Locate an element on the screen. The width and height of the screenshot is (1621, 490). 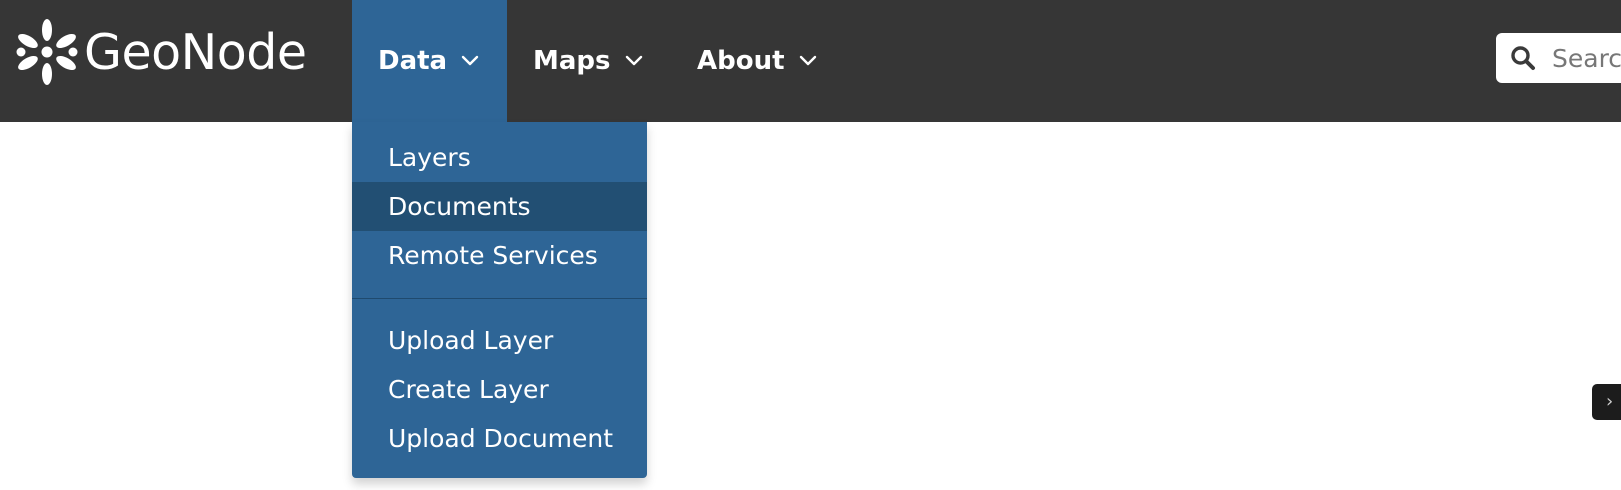
menu-item-documents: Documents is located at coordinates (499, 206).